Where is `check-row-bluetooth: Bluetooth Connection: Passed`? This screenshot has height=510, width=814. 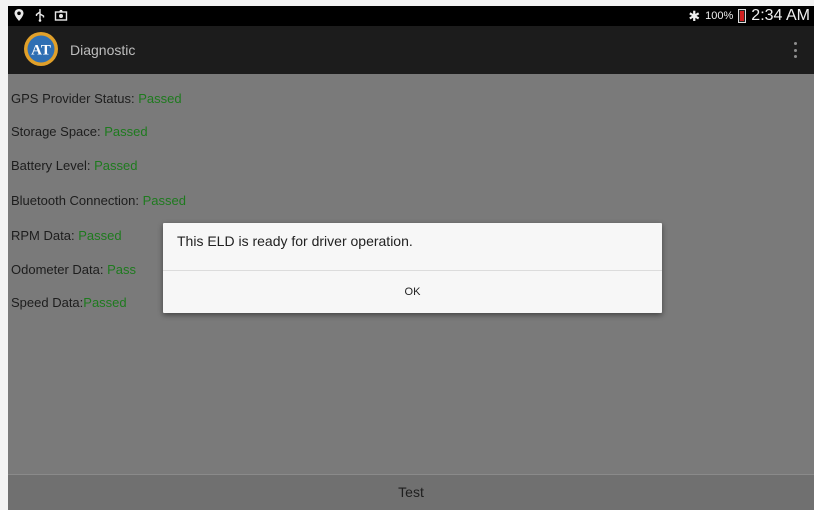 check-row-bluetooth: Bluetooth Connection: Passed is located at coordinates (98, 200).